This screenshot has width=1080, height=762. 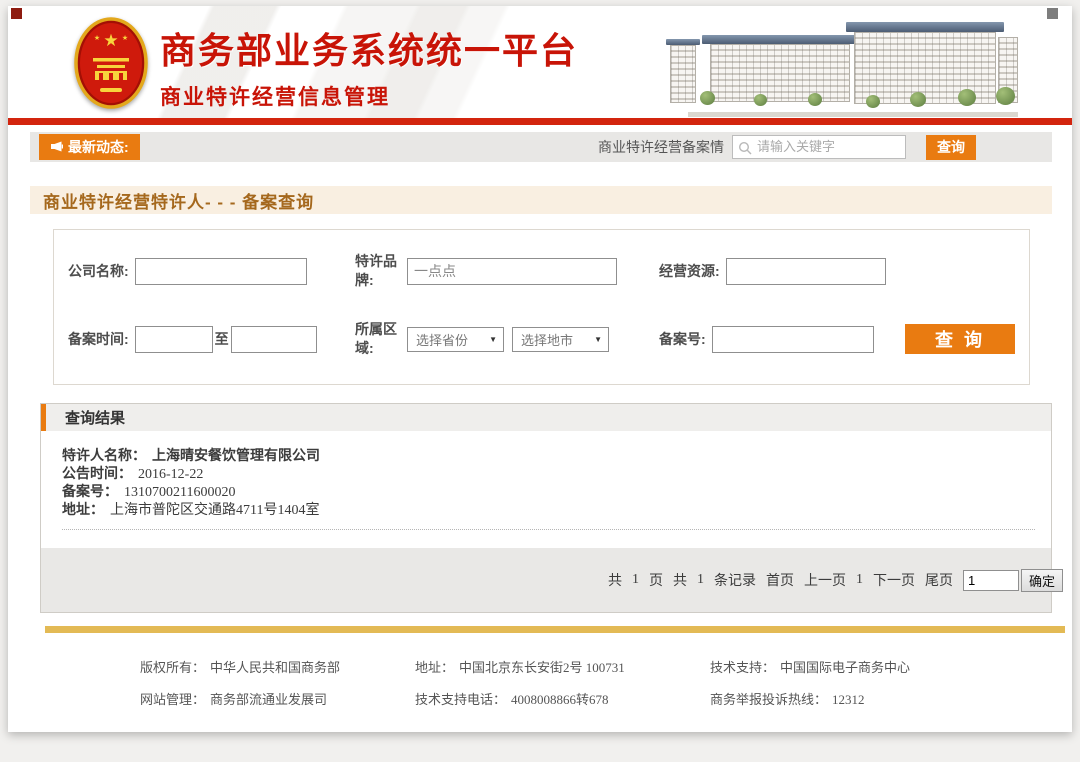 I want to click on quick-search-area: 商业特许经营备案情 查询, so click(x=787, y=147).